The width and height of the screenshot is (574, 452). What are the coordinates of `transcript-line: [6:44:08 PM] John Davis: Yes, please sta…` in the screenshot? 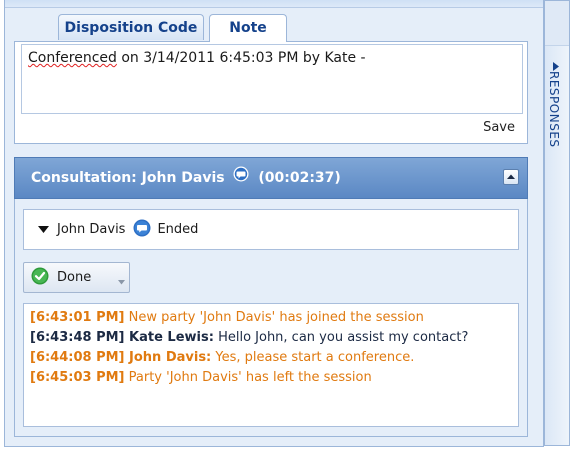 It's located at (222, 357).